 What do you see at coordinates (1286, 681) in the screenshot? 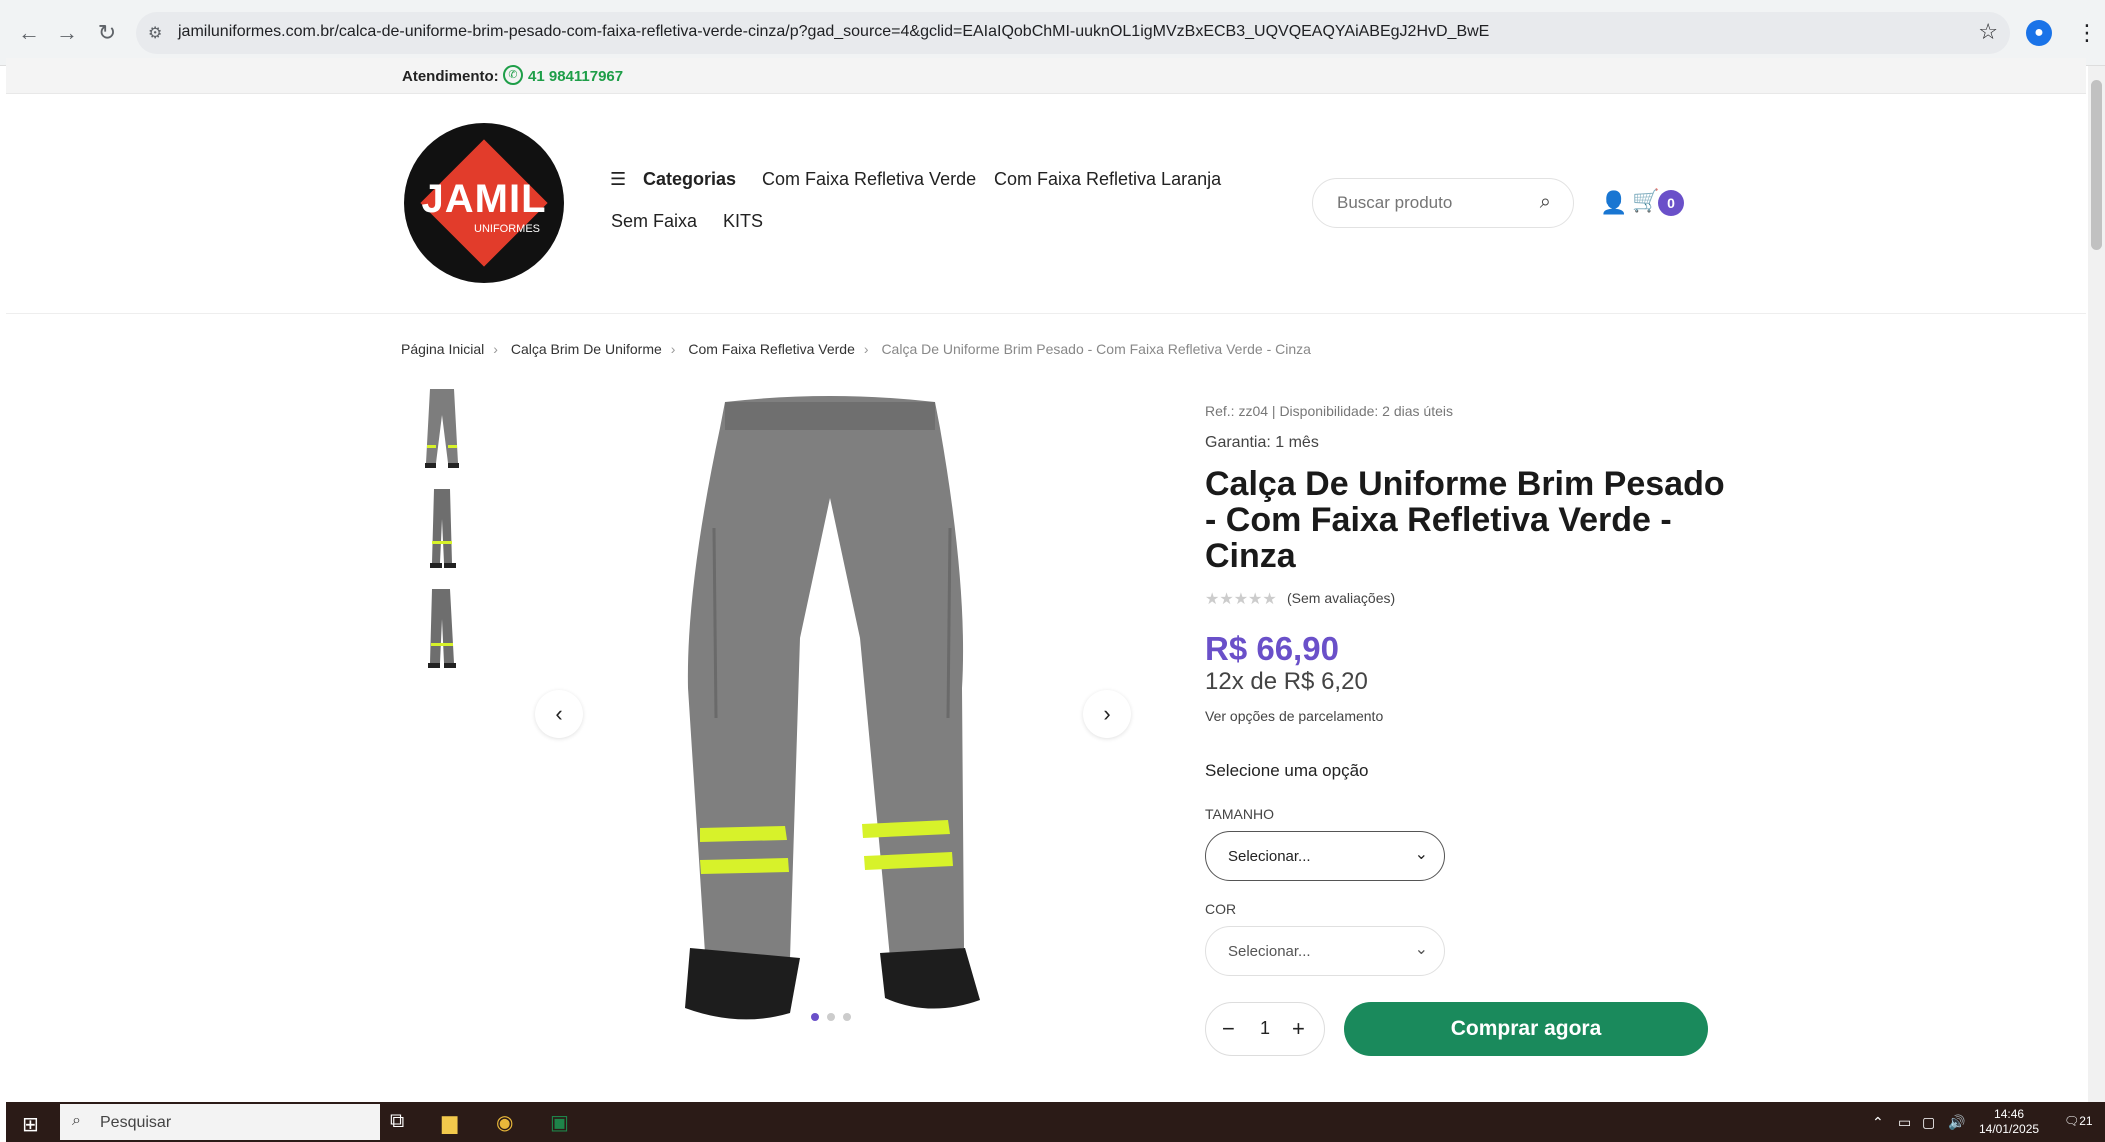
I see `product-installments: 12x de R$ 6,20` at bounding box center [1286, 681].